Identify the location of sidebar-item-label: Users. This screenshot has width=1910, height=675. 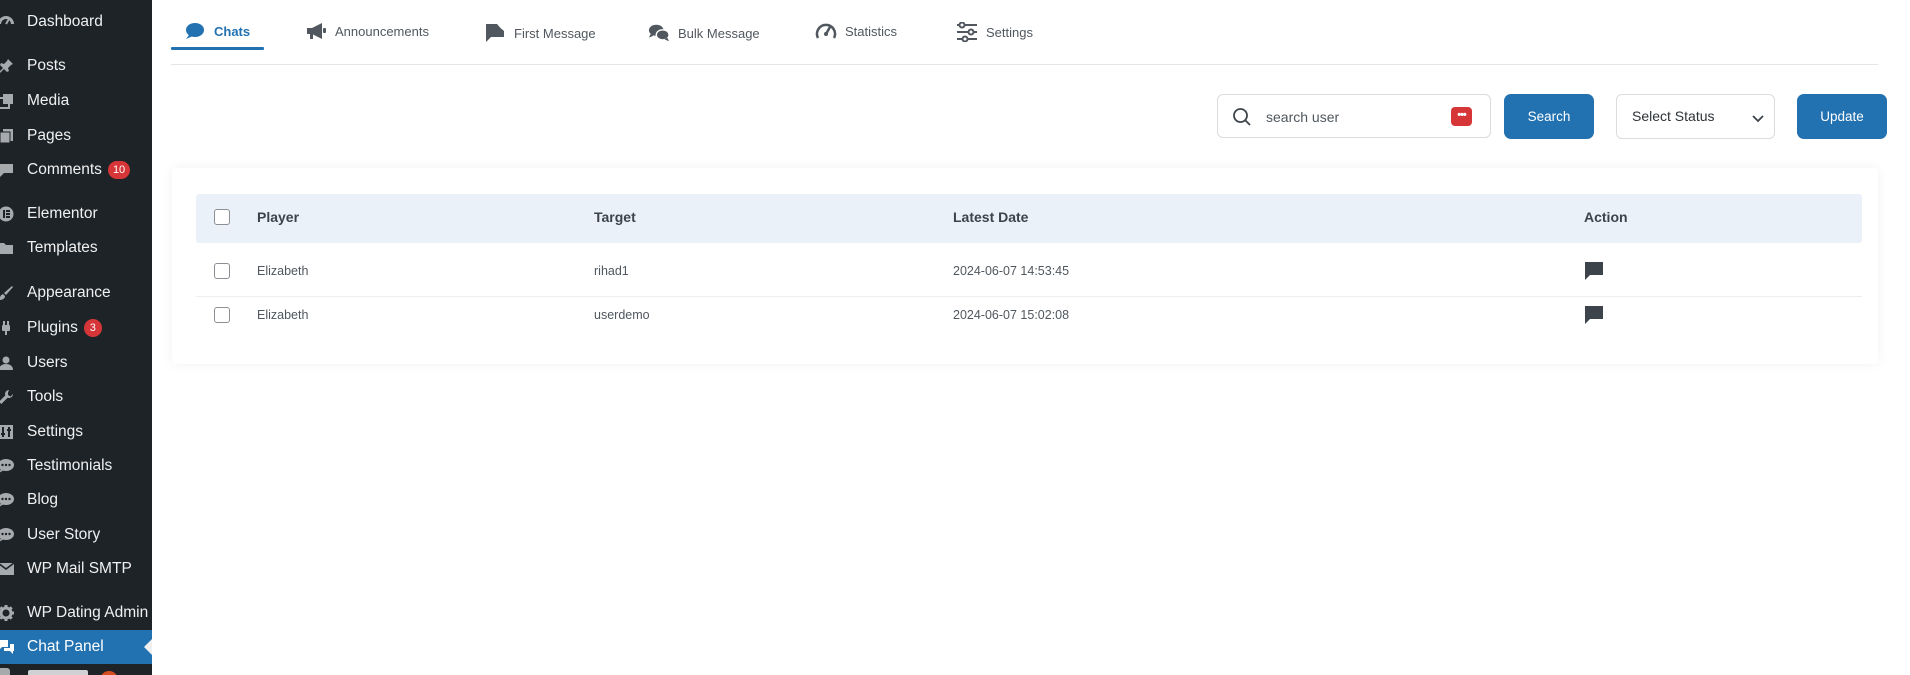
(47, 362).